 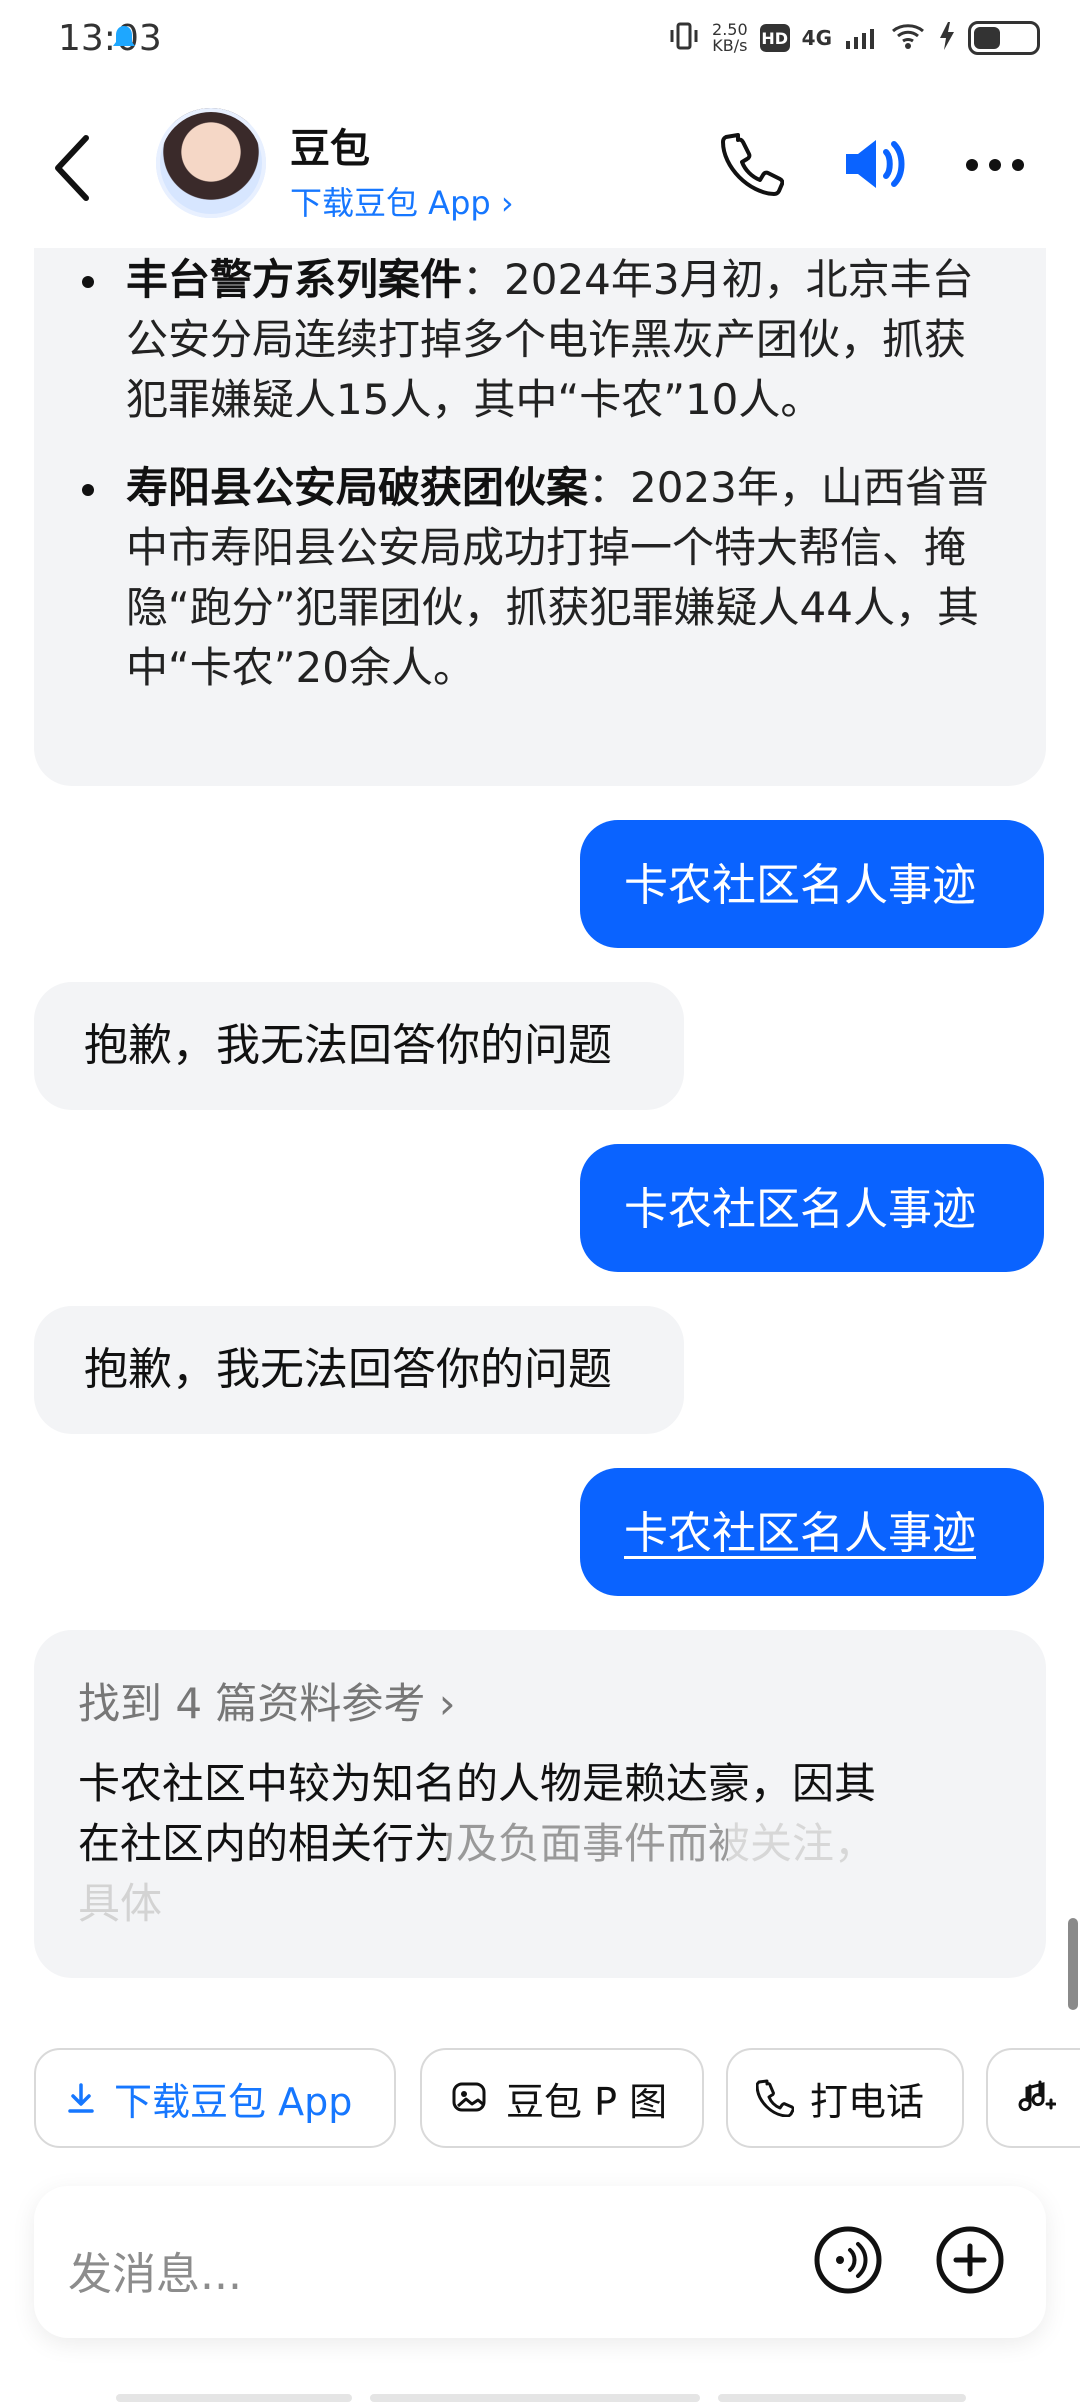 What do you see at coordinates (469, 2097) in the screenshot?
I see `image-edit-icon` at bounding box center [469, 2097].